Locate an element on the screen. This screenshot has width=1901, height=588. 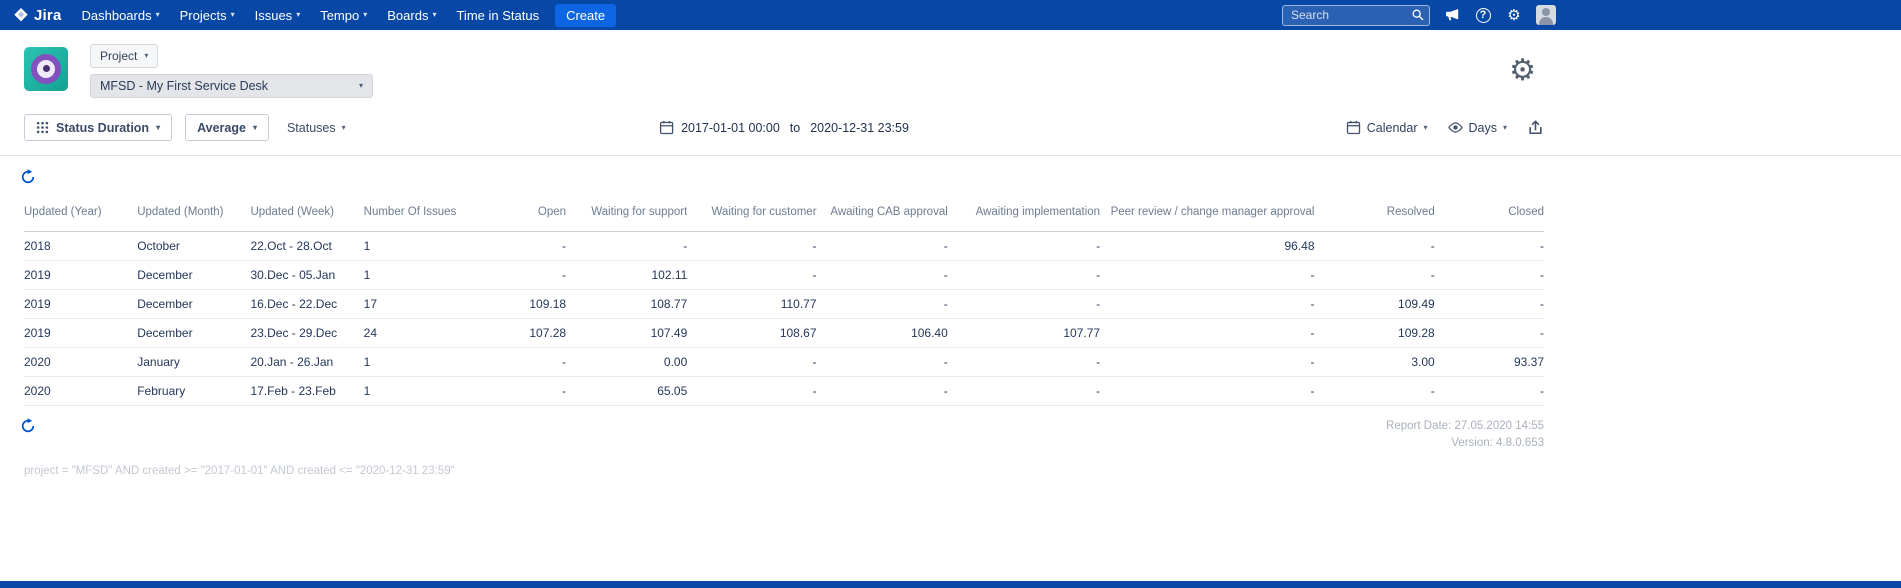
unit-dropdown: Days ▾ is located at coordinates (1477, 127).